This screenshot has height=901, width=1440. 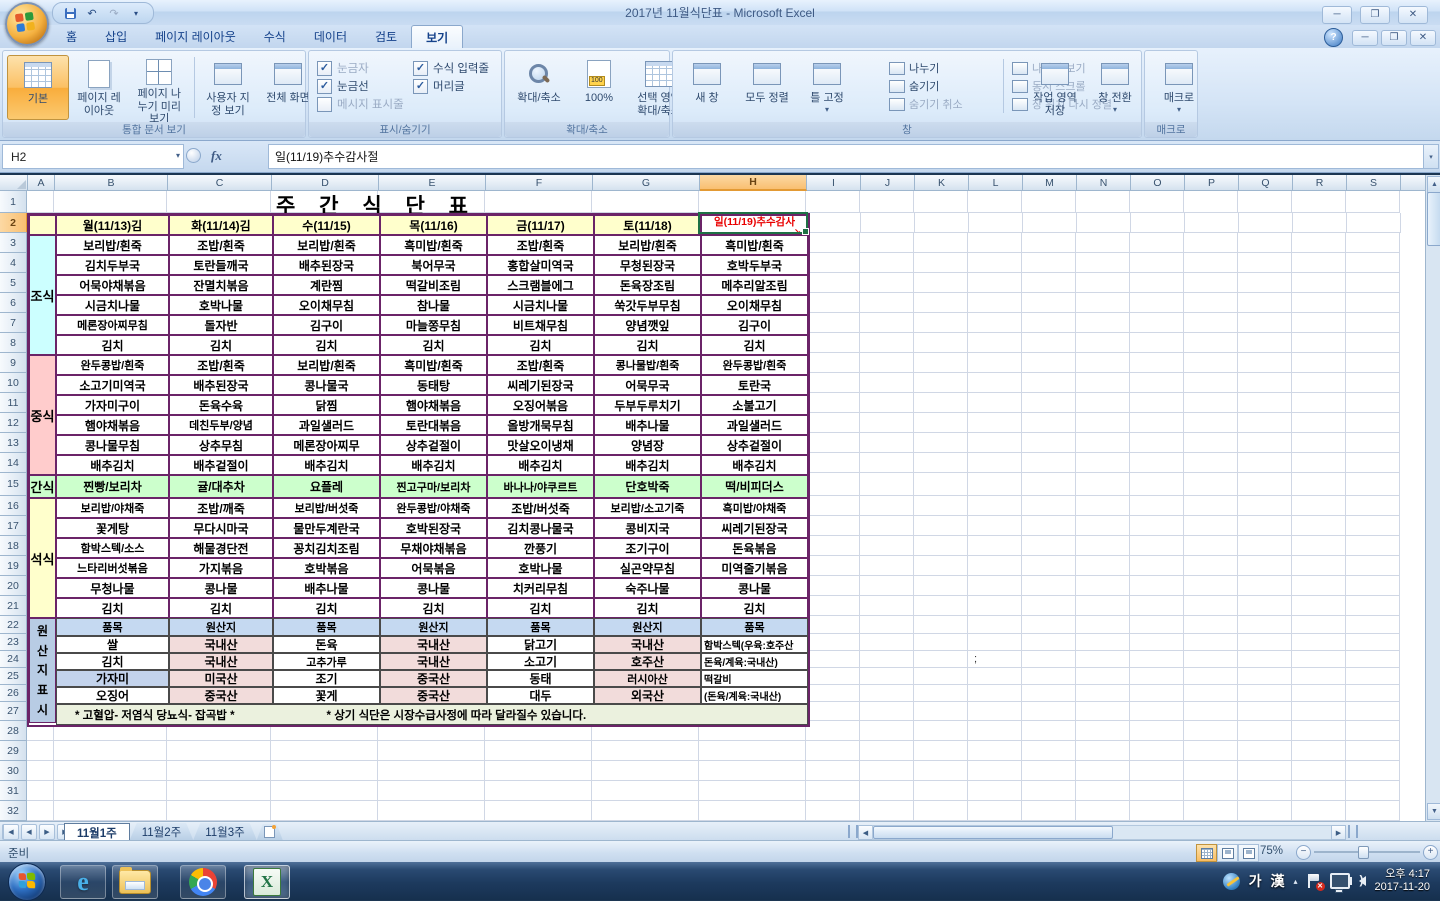 What do you see at coordinates (433, 548) in the screenshot?
I see `menu-cell: 무채야채볶음` at bounding box center [433, 548].